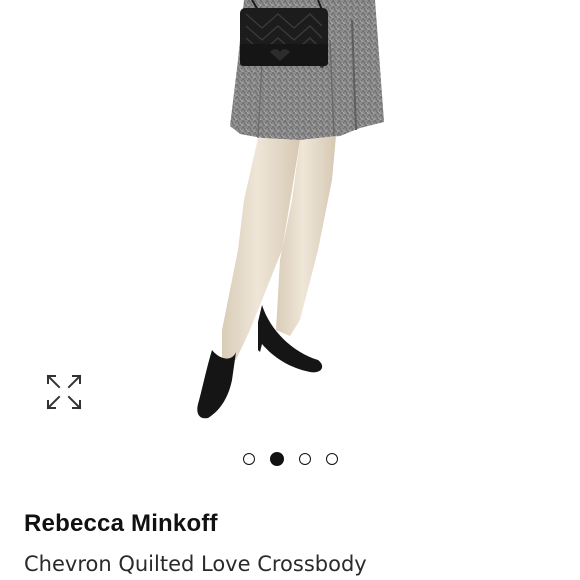 This screenshot has width=580, height=580. What do you see at coordinates (260, 362) in the screenshot?
I see `shoes` at bounding box center [260, 362].